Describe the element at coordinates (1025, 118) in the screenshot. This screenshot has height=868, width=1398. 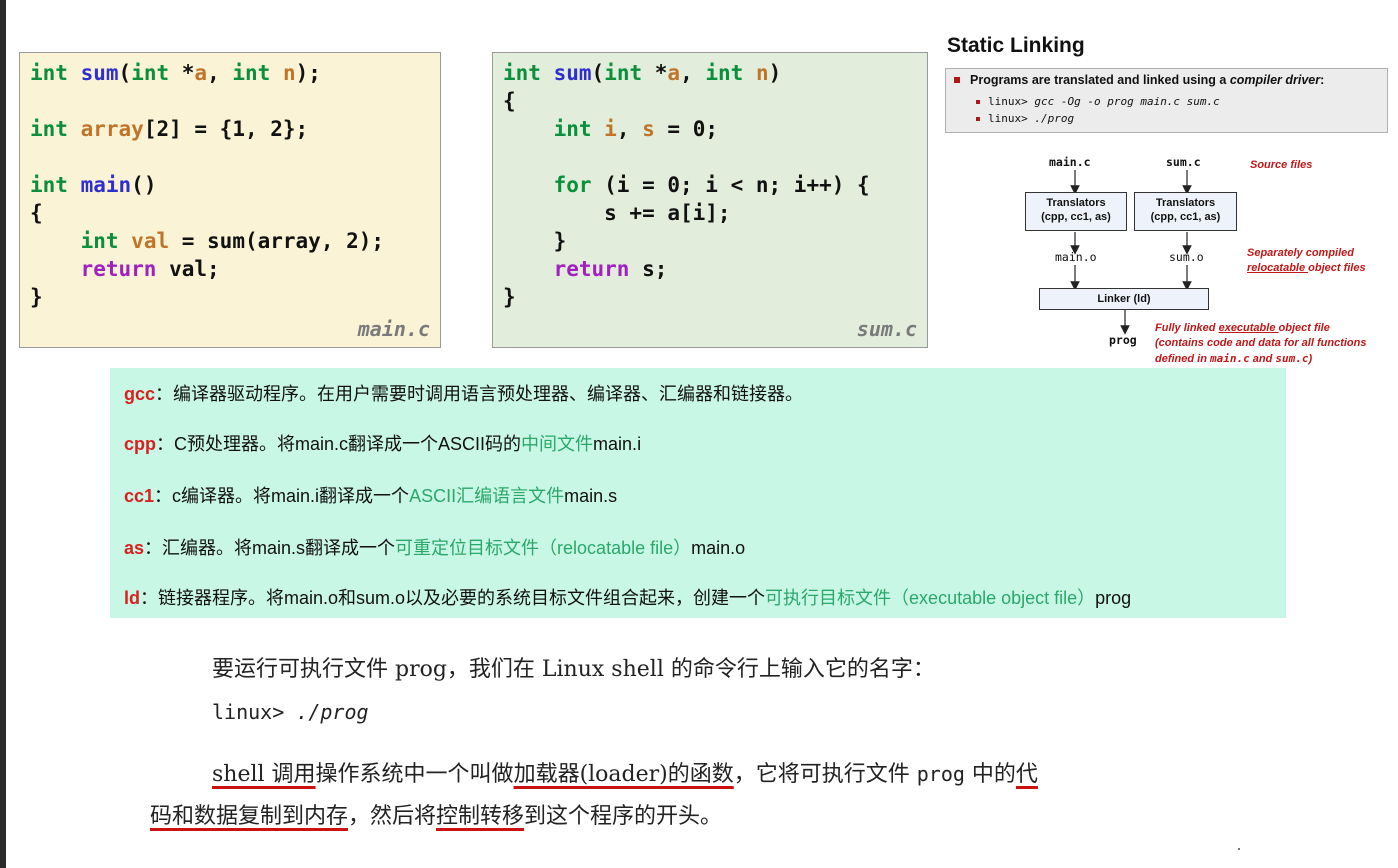
I see `command-run: linux> ./prog` at that location.